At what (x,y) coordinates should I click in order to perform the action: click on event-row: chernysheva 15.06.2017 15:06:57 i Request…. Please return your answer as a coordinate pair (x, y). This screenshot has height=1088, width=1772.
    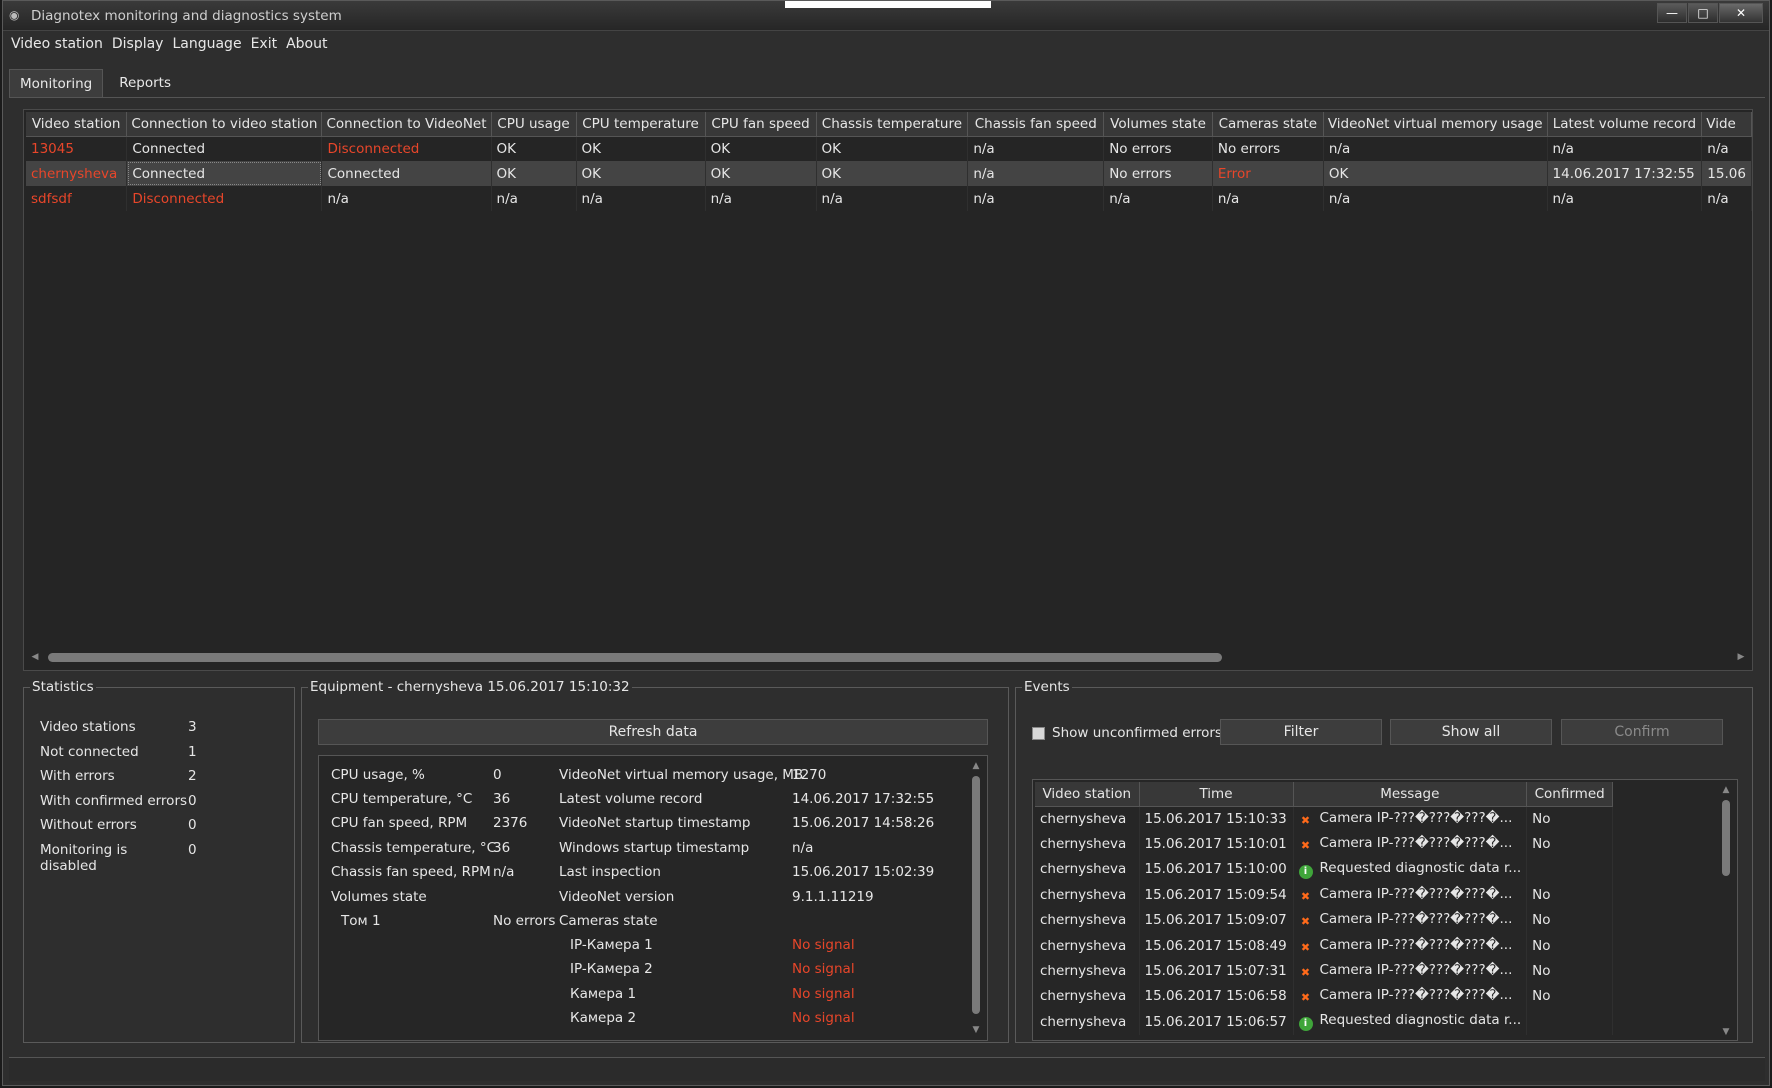
    Looking at the image, I should click on (1324, 1022).